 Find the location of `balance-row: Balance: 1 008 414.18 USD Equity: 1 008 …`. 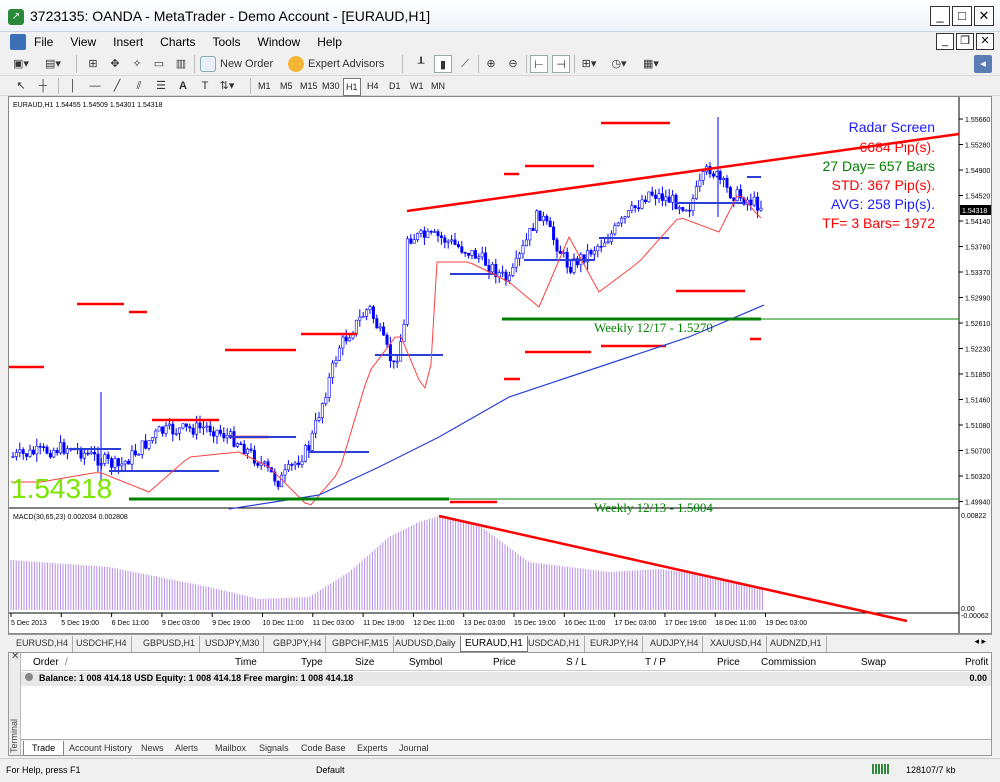

balance-row: Balance: 1 008 414.18 USD Equity: 1 008 … is located at coordinates (506, 679).